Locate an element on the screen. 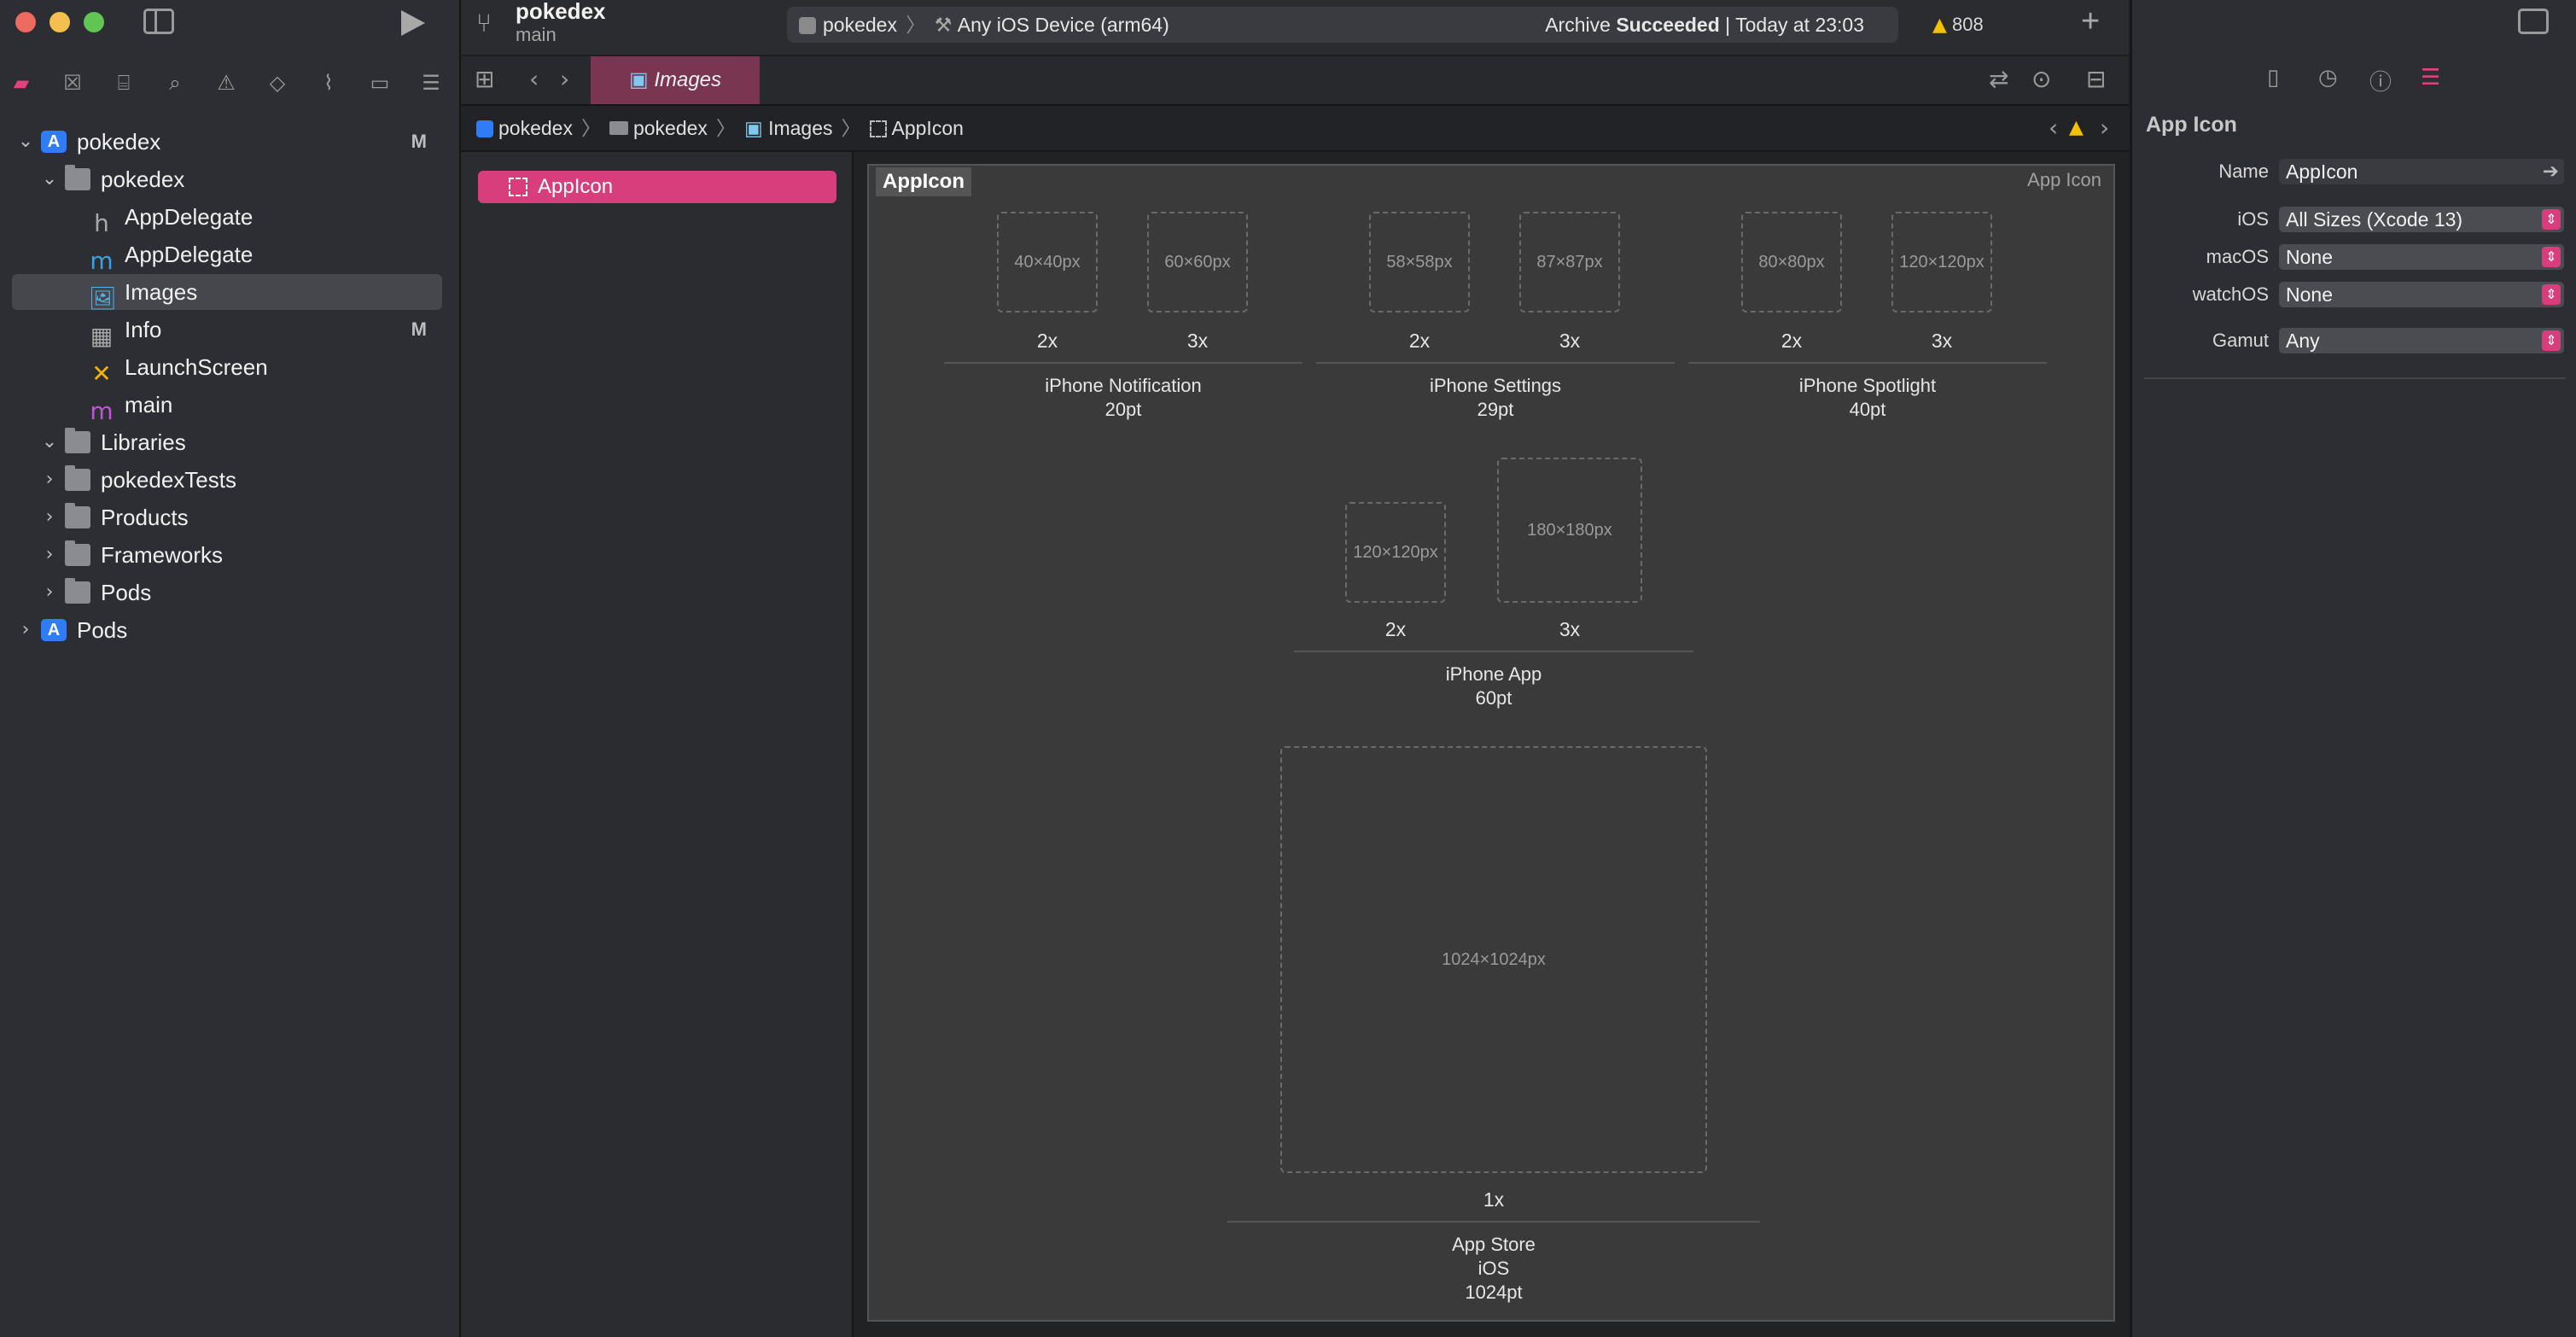 The width and height of the screenshot is (2576, 1337). attributes-inspector-icon: ☰ is located at coordinates (2430, 77).